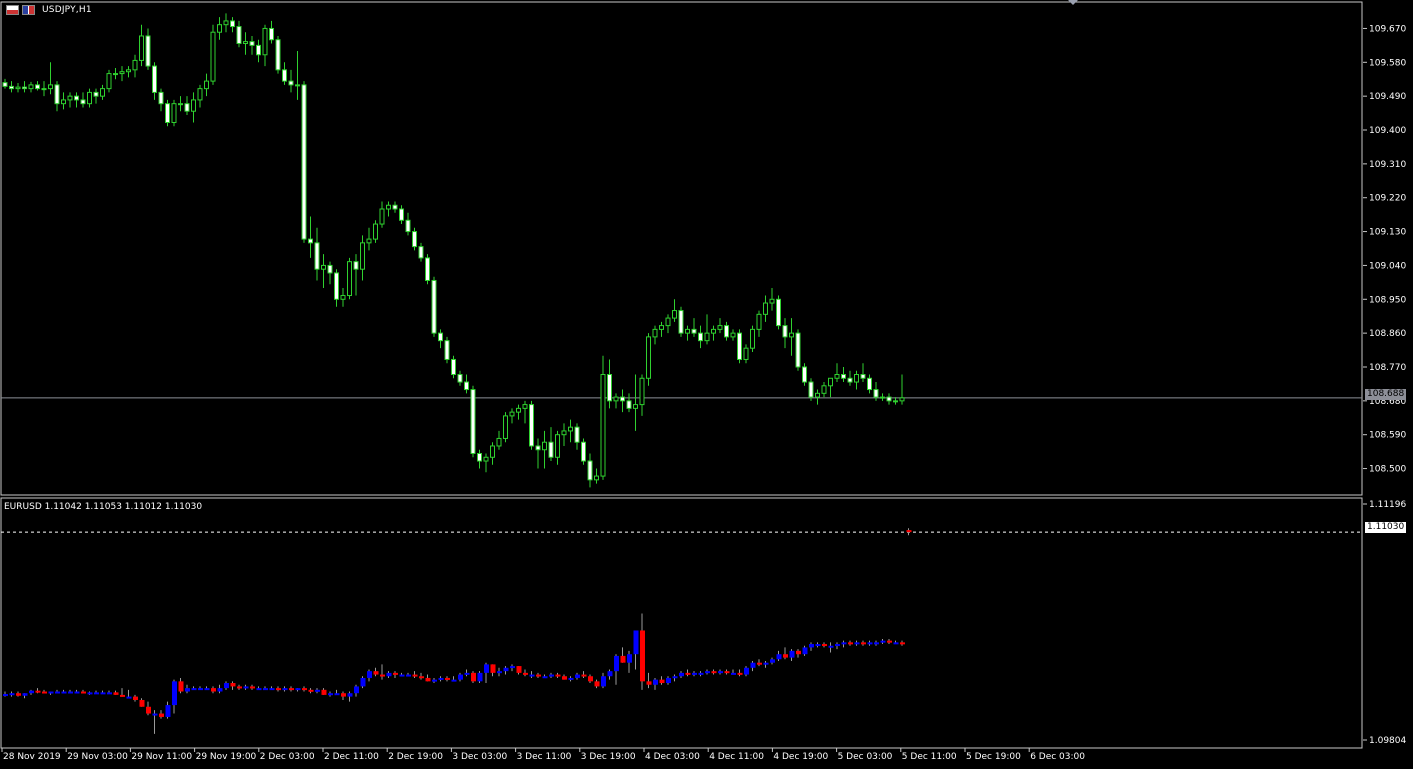 This screenshot has height=769, width=1413. What do you see at coordinates (1073, 2) in the screenshot?
I see `shift-marker-icon` at bounding box center [1073, 2].